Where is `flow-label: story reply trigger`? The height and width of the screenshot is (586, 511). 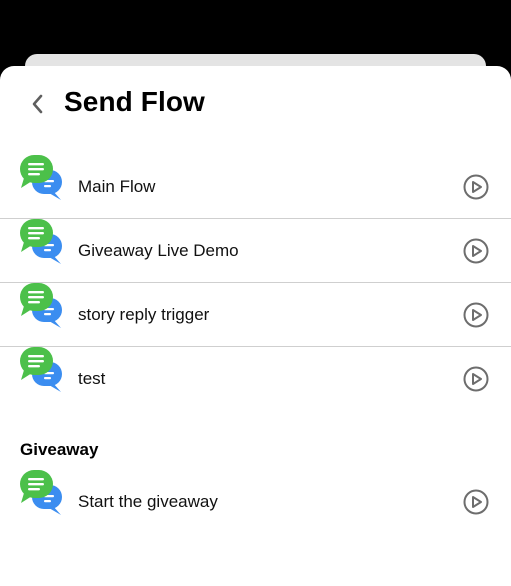 flow-label: story reply trigger is located at coordinates (144, 314).